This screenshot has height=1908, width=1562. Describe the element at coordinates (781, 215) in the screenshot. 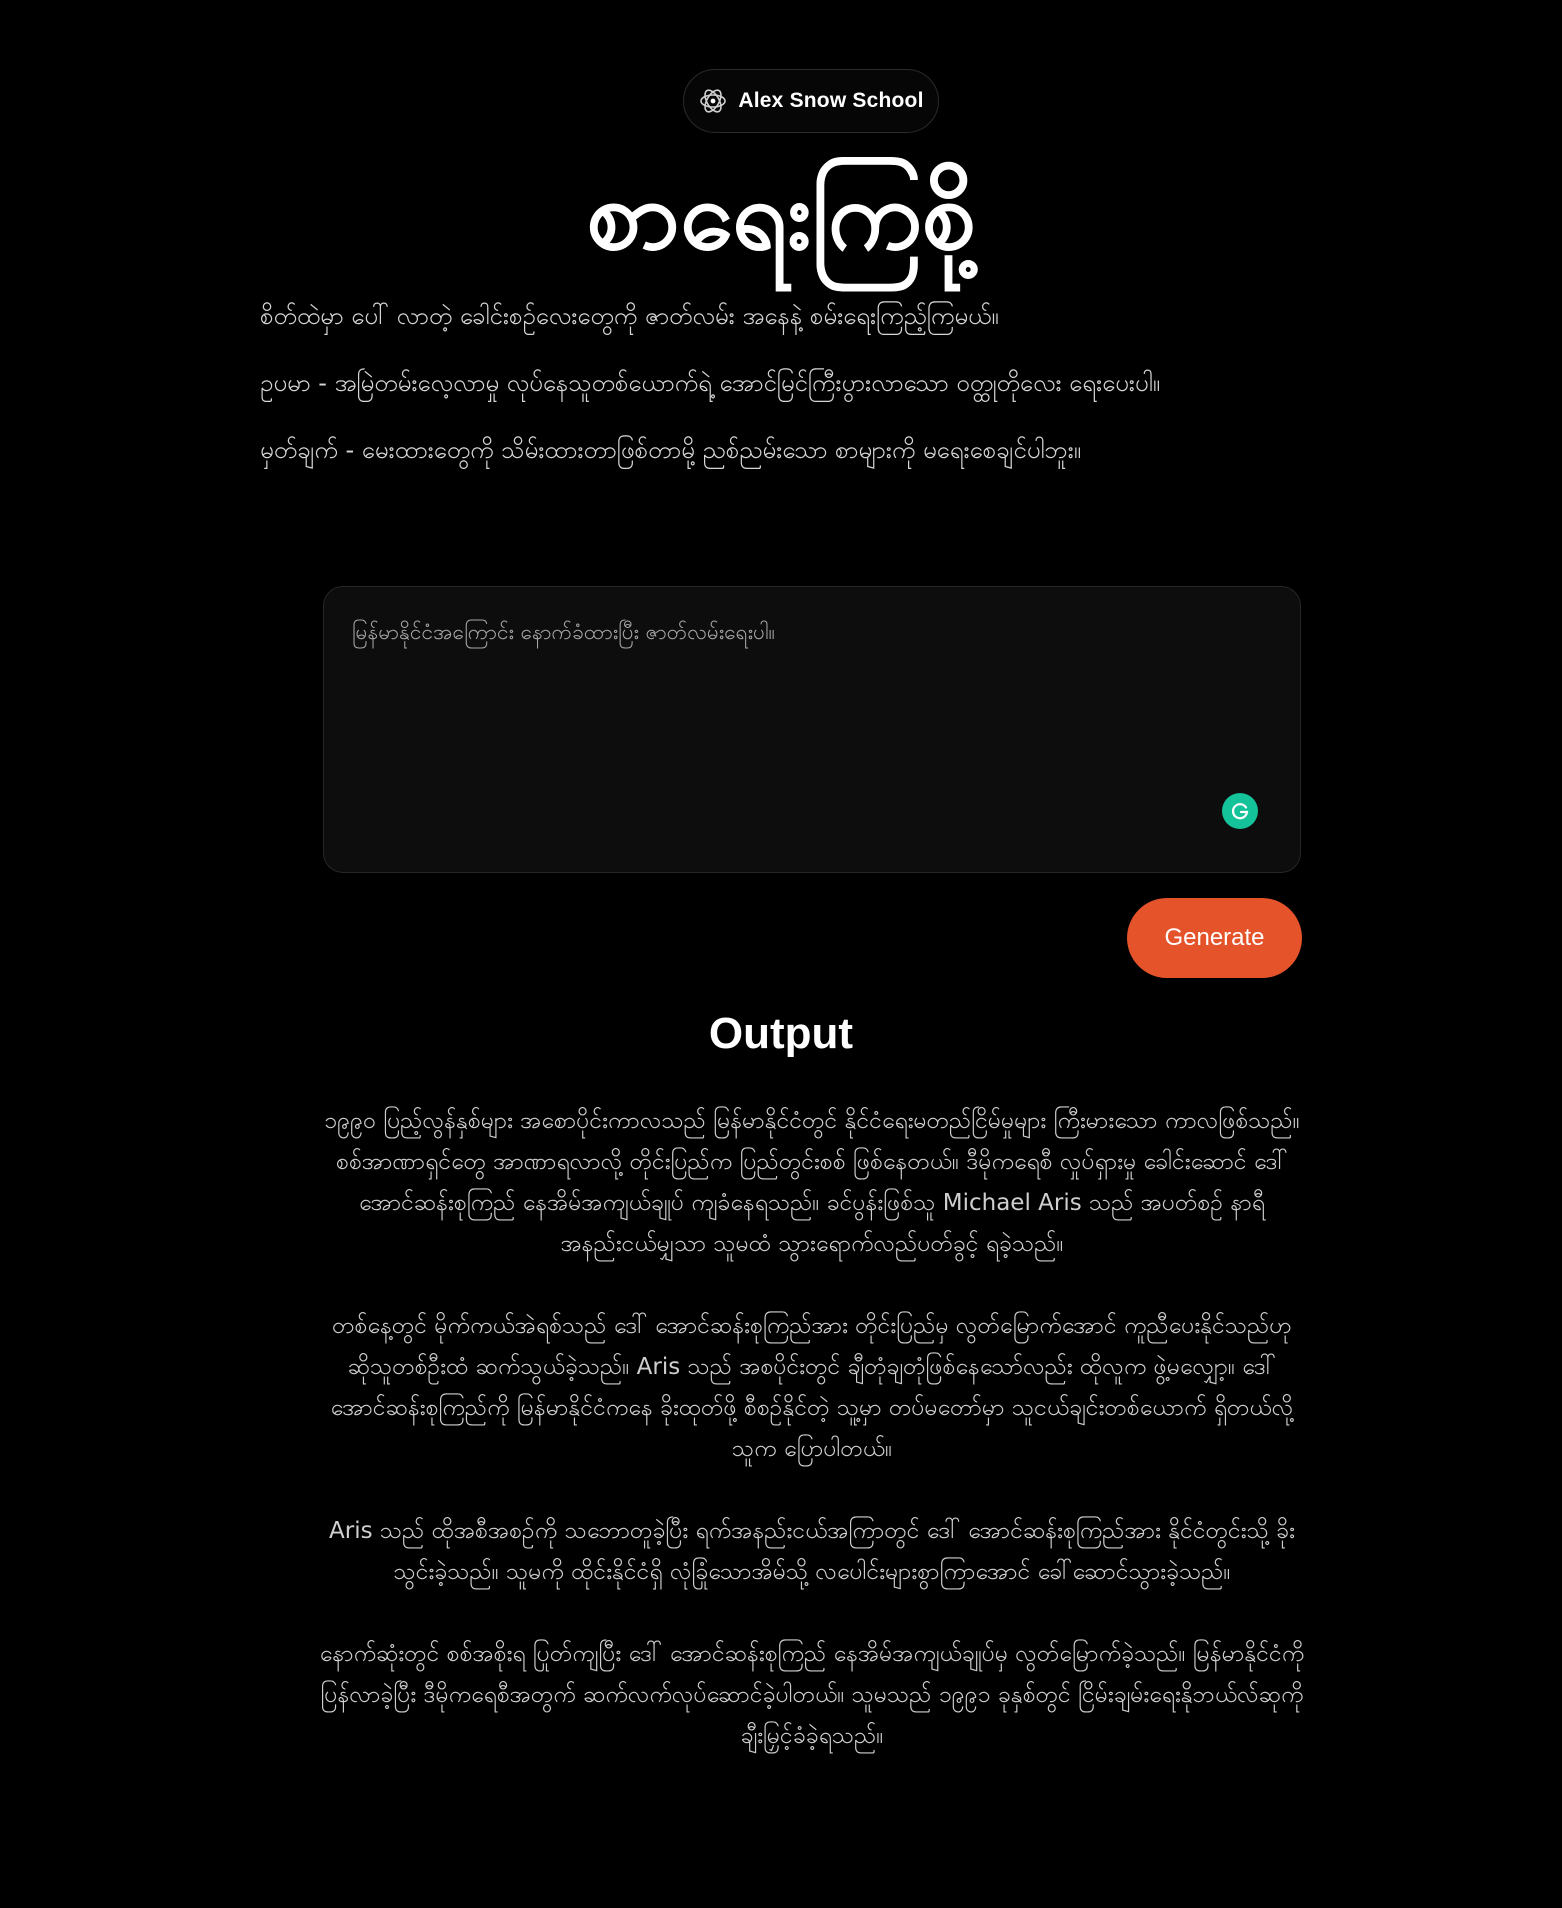

I see `page-title: စာရေးကြစို့` at that location.